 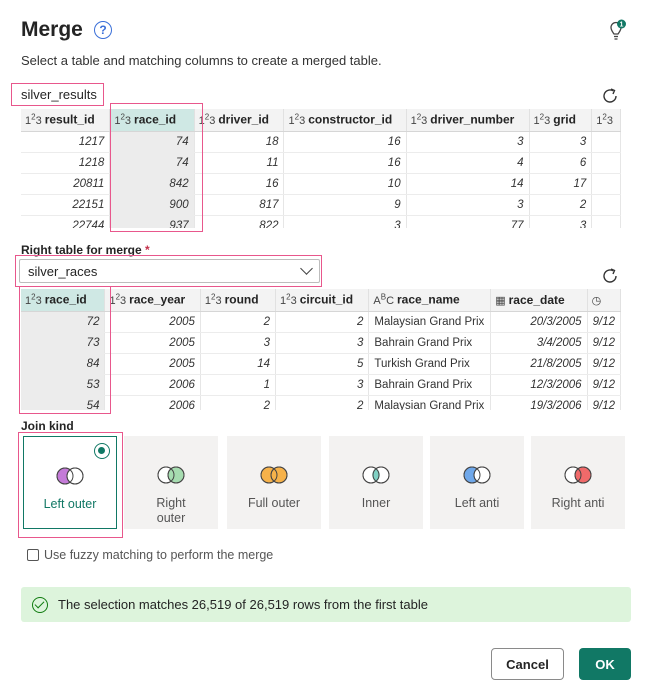 I want to click on right-table-dropdown: silver_races, so click(x=169, y=271).